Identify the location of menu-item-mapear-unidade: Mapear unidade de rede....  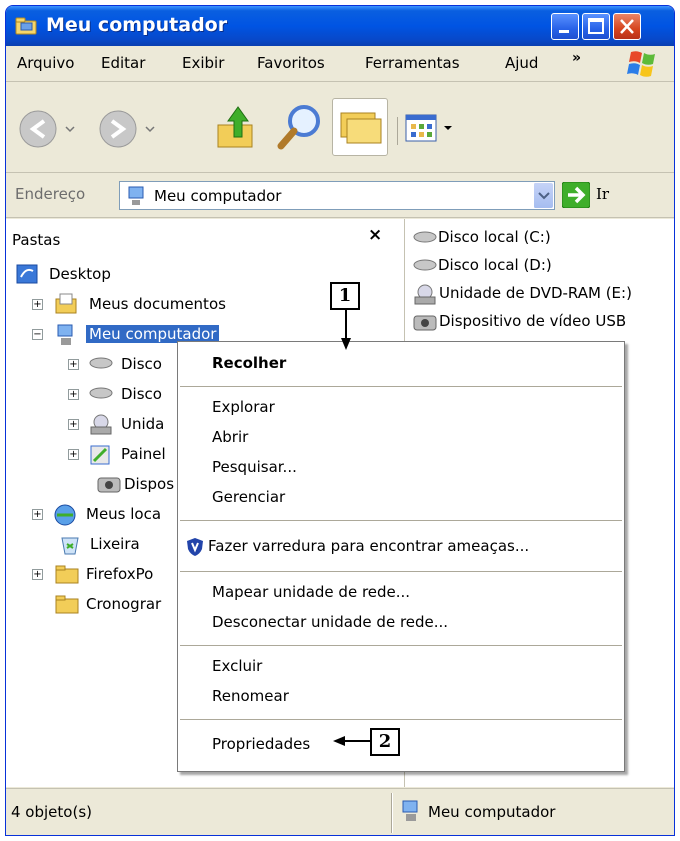
(311, 592).